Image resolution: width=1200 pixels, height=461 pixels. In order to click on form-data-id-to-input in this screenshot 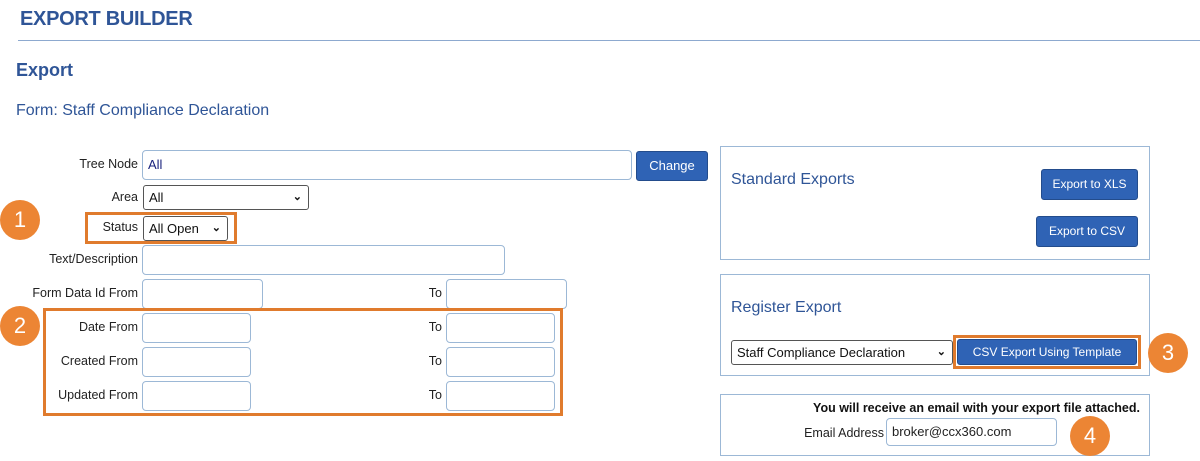, I will do `click(506, 294)`.